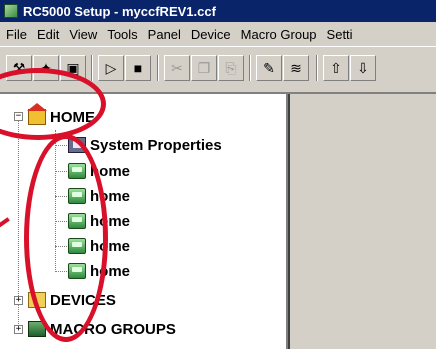 The height and width of the screenshot is (349, 436). Describe the element at coordinates (77, 145) in the screenshot. I see `system-properties-icon` at that location.